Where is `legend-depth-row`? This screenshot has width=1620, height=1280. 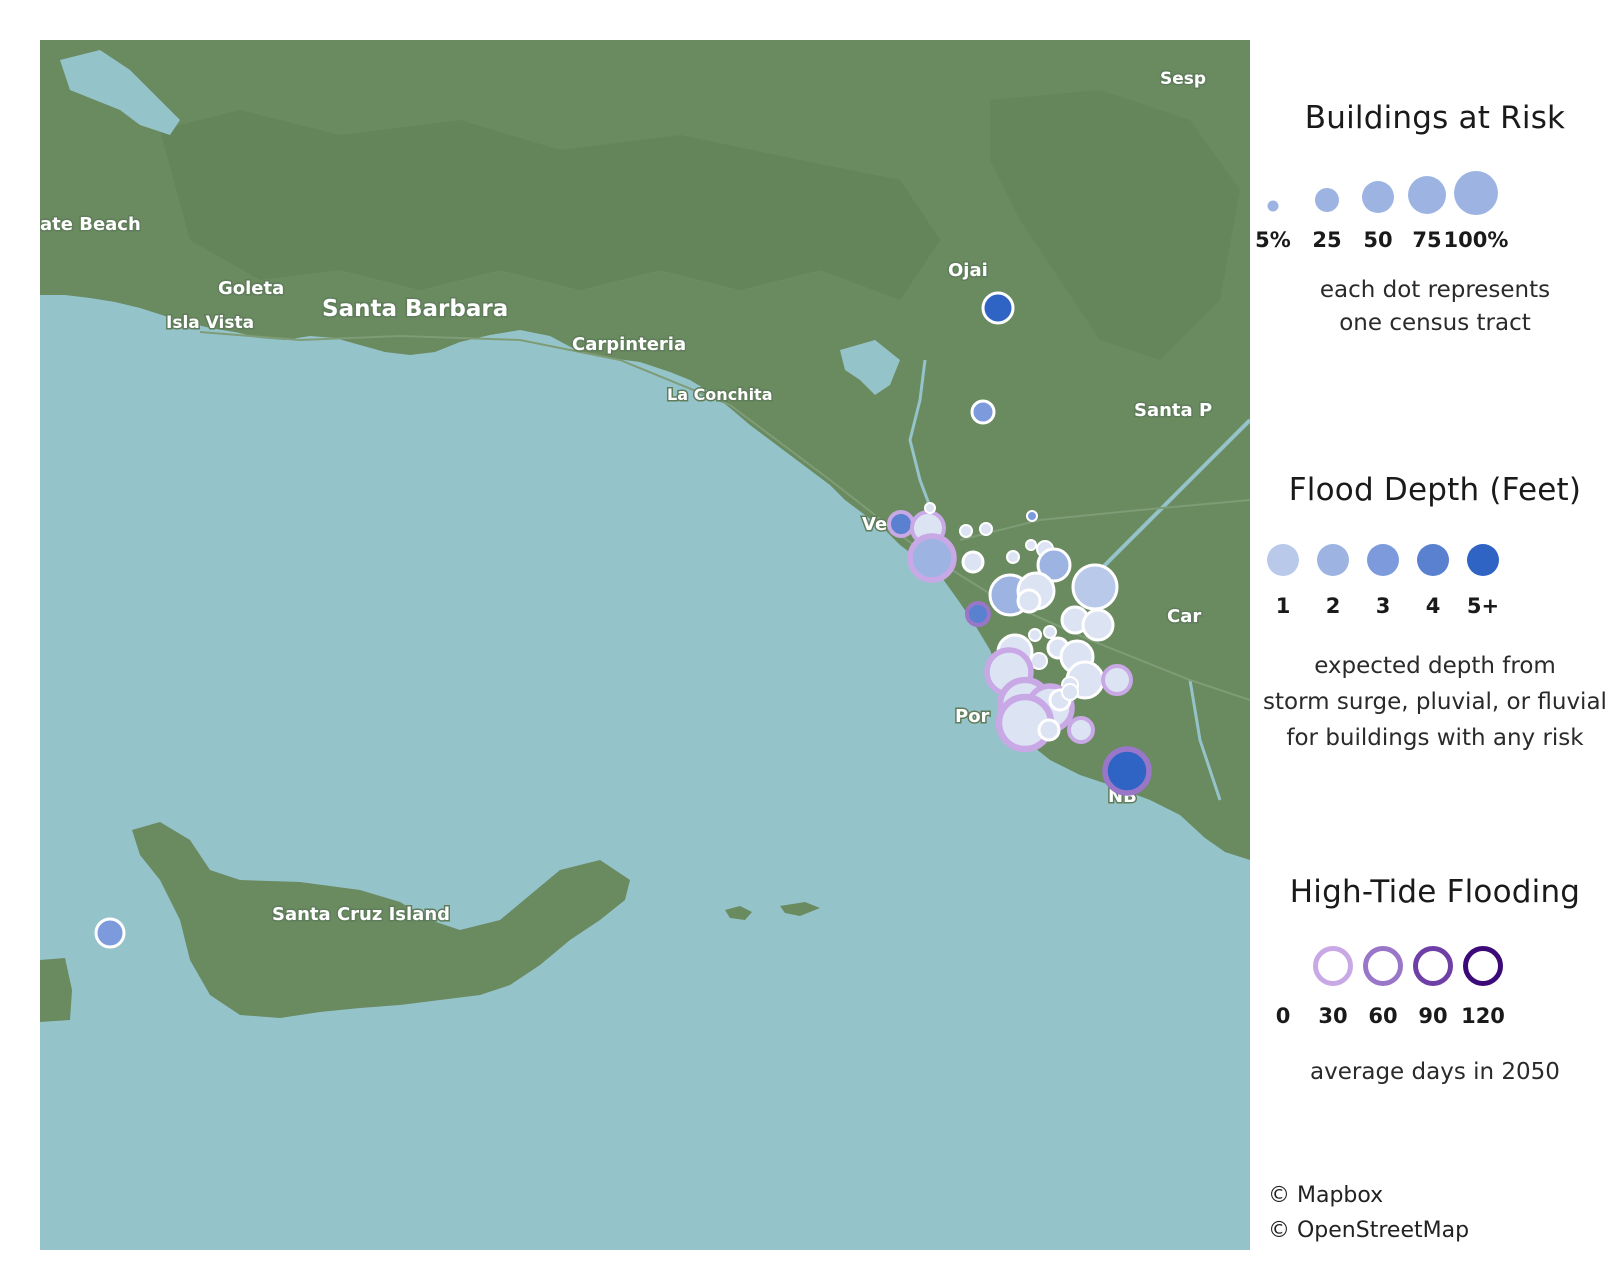 legend-depth-row is located at coordinates (1435, 560).